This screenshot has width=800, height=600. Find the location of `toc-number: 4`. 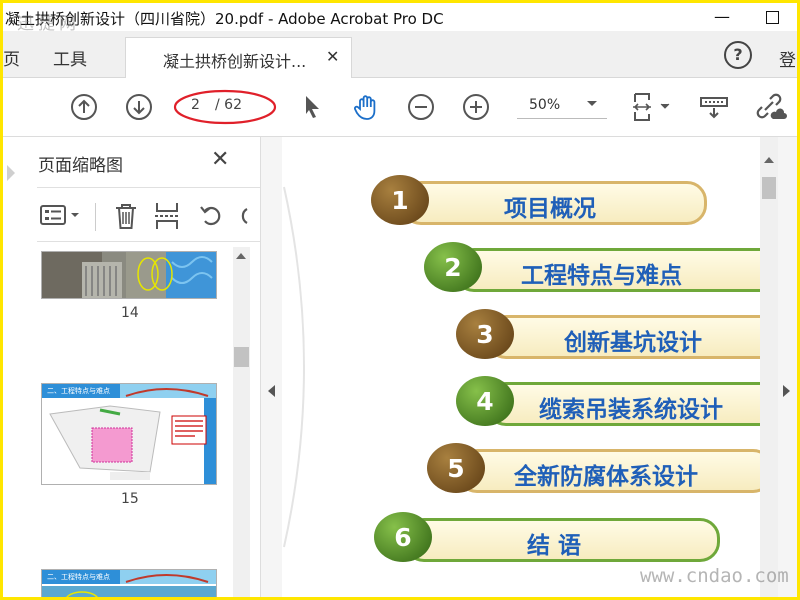

toc-number: 4 is located at coordinates (485, 401).